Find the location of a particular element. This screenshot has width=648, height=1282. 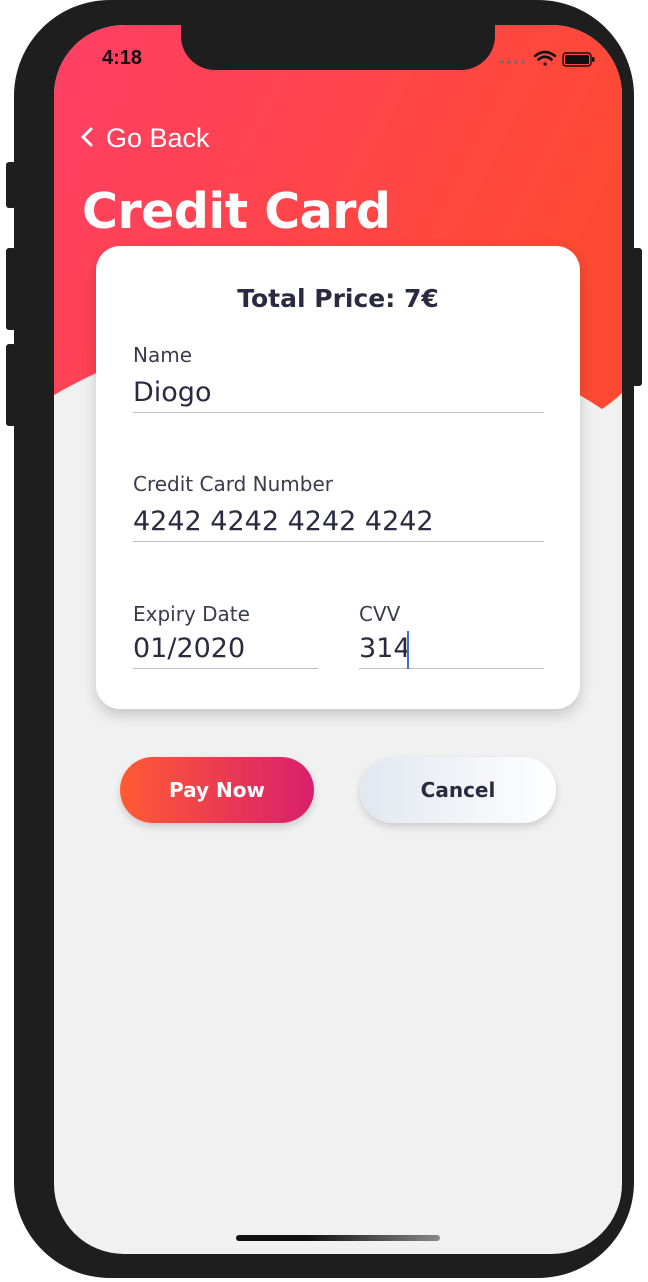

cvv-label: CVV is located at coordinates (380, 614).